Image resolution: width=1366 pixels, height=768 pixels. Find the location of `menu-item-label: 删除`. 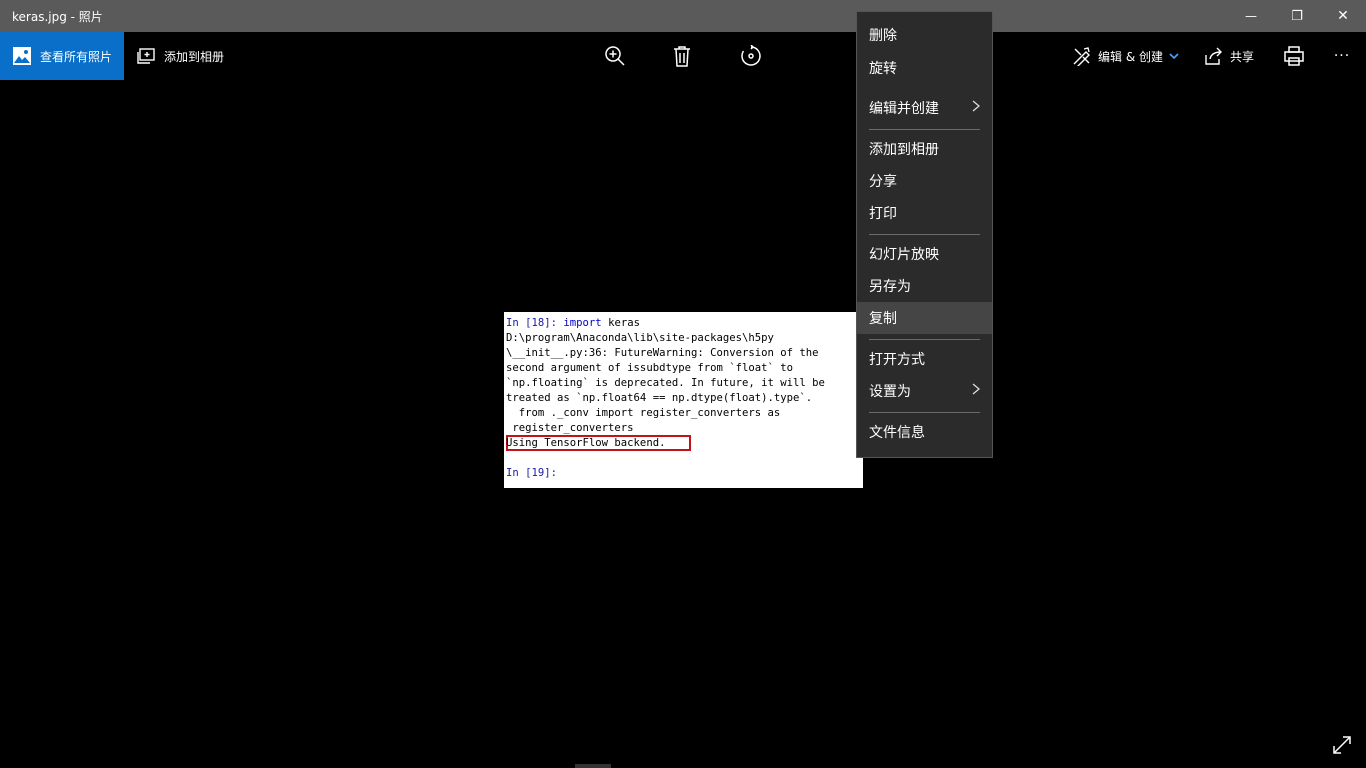

menu-item-label: 删除 is located at coordinates (883, 36).